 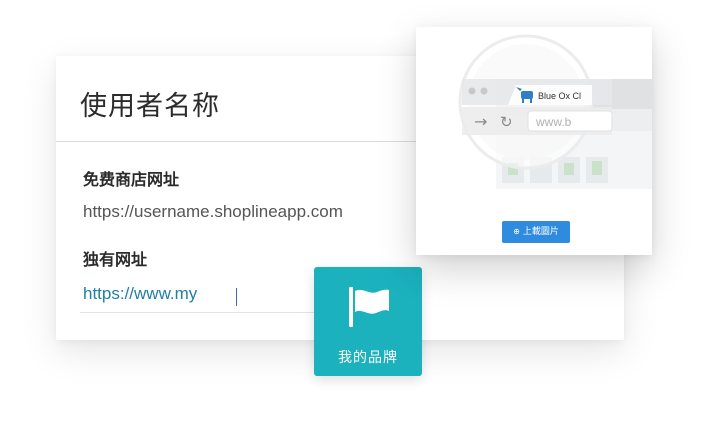 What do you see at coordinates (369, 307) in the screenshot?
I see `flag-icon` at bounding box center [369, 307].